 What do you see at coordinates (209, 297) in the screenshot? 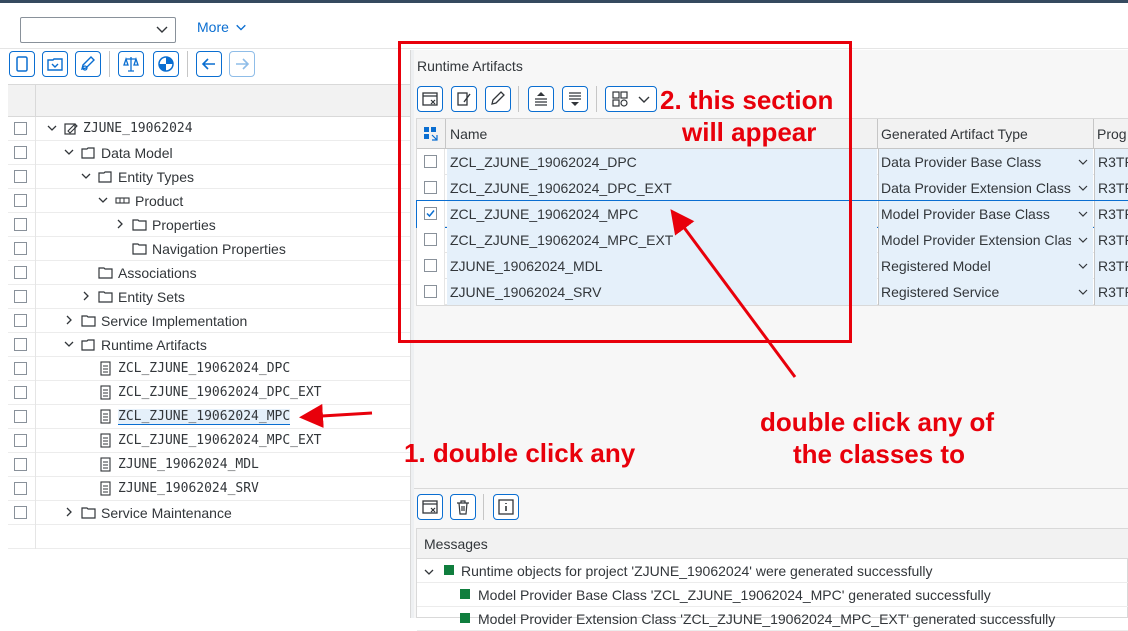
I see `tree-row-entity-sets: Entity Sets` at bounding box center [209, 297].